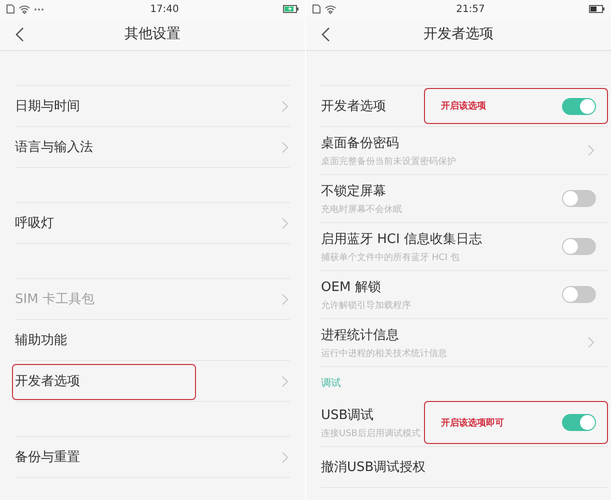 This screenshot has height=500, width=611. What do you see at coordinates (39, 9) in the screenshot?
I see `more-icon` at bounding box center [39, 9].